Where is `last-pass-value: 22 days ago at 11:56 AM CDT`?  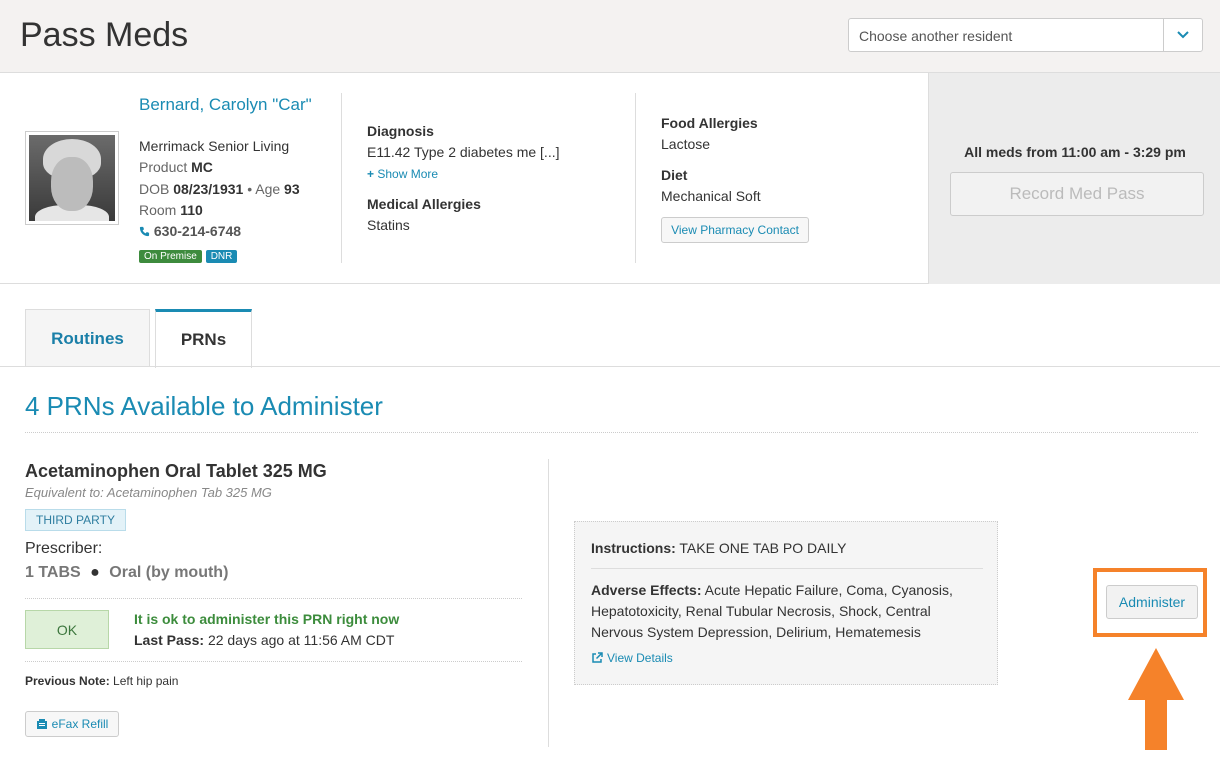
last-pass-value: 22 days ago at 11:56 AM CDT is located at coordinates (301, 640).